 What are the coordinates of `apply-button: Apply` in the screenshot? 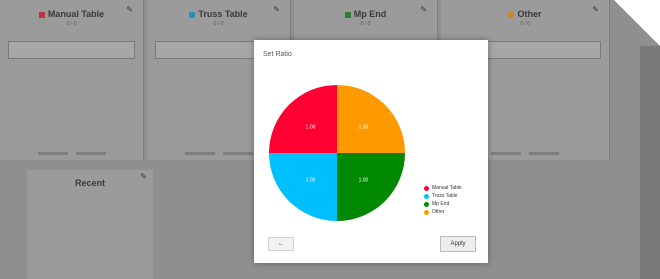 It's located at (458, 244).